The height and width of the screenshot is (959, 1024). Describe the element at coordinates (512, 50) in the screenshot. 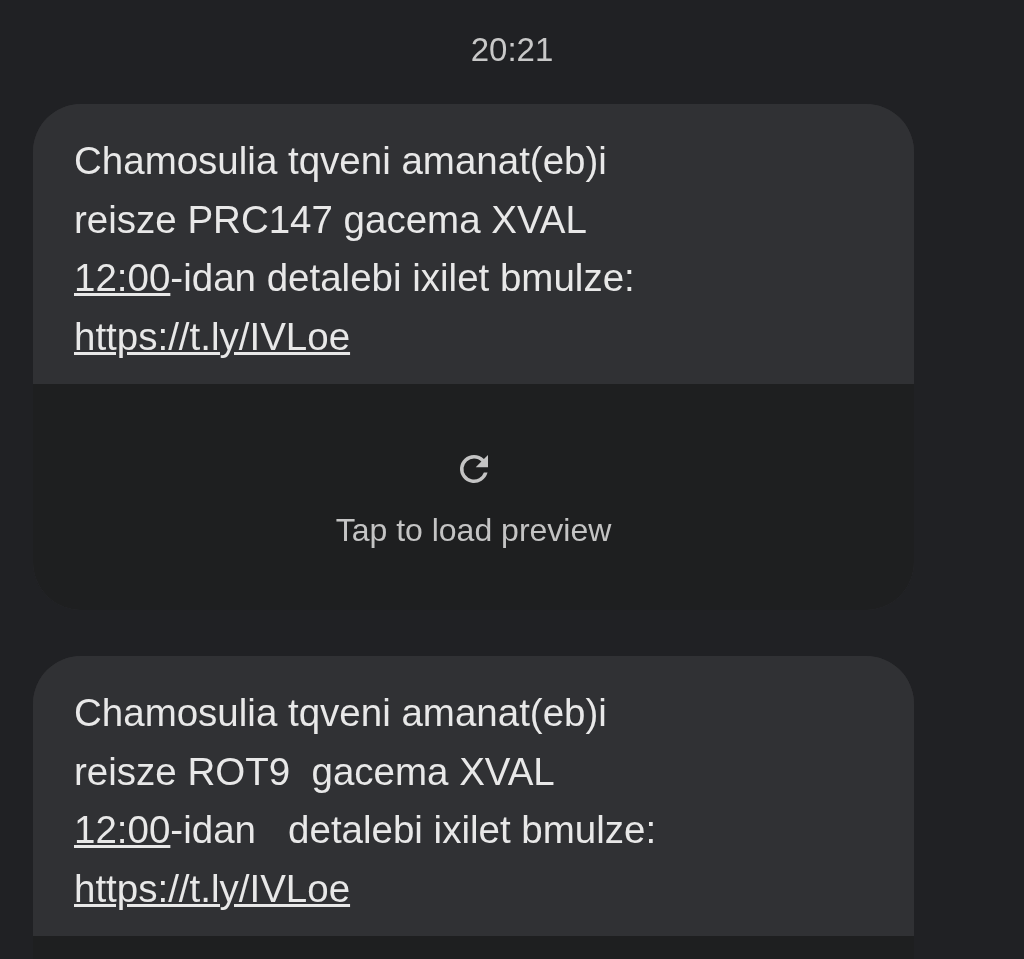

I see `message-timestamp: 20:21` at that location.